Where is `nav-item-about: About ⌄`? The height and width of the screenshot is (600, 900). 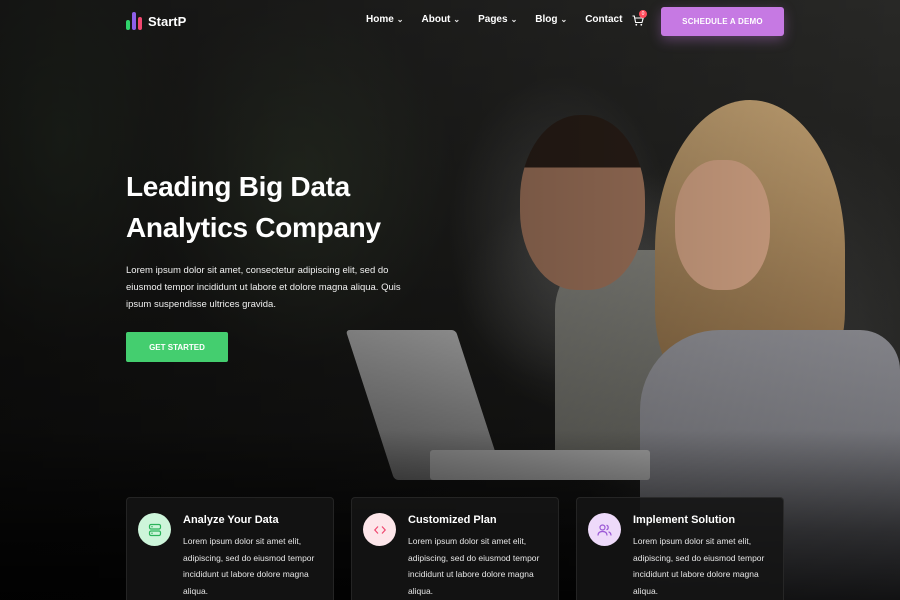
nav-item-about: About ⌄ is located at coordinates (441, 19).